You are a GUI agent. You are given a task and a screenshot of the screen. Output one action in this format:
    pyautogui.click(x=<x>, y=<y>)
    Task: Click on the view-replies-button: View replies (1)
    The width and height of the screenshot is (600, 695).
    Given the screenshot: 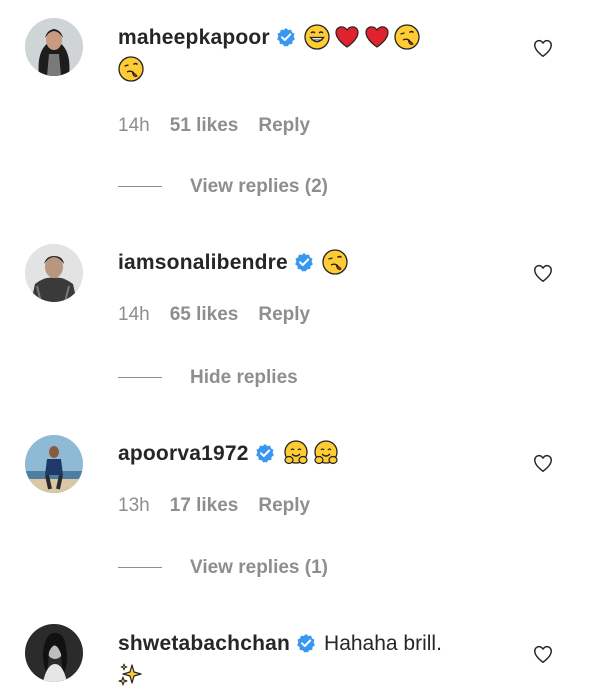 What is the action you would take?
    pyautogui.click(x=223, y=568)
    